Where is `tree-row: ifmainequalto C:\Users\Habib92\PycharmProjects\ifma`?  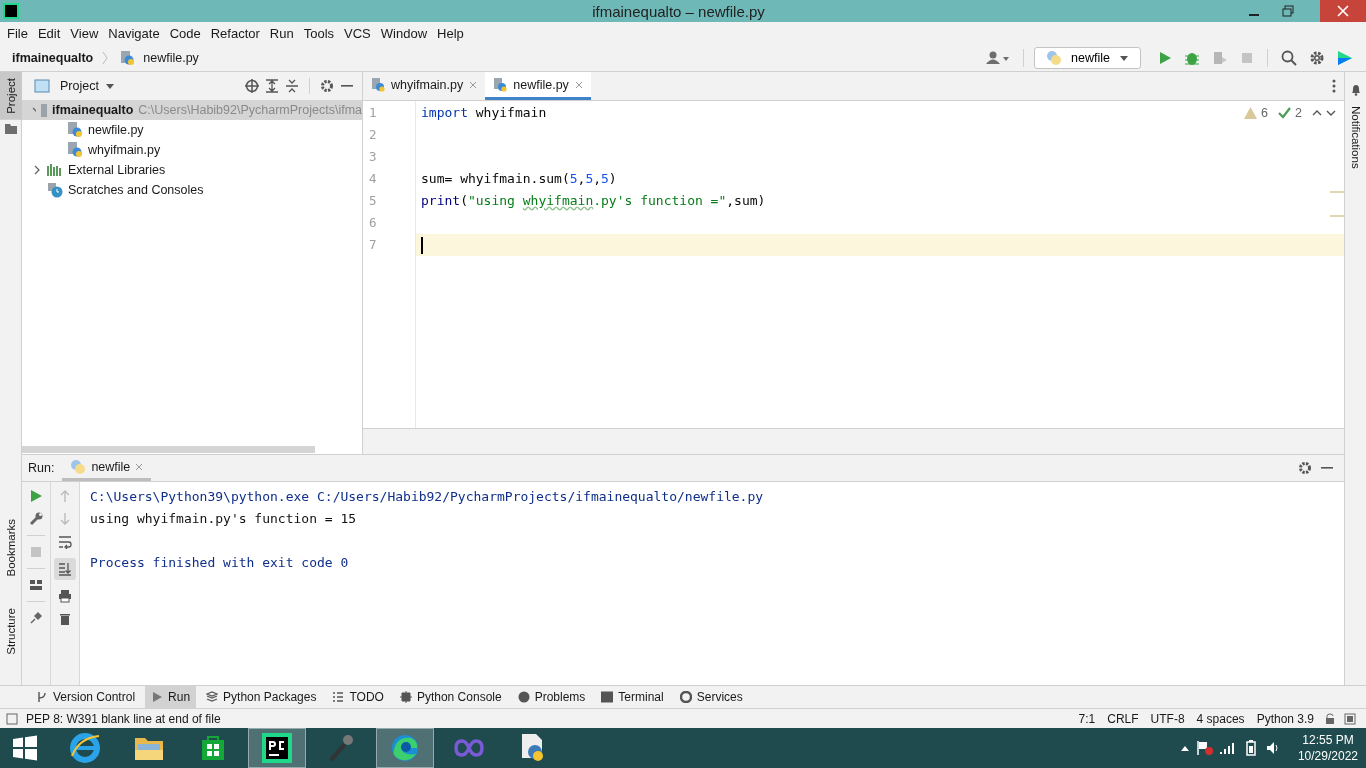
tree-row: ifmainequalto C:\Users\Habib92\PycharmProjects\ifma is located at coordinates (192, 110).